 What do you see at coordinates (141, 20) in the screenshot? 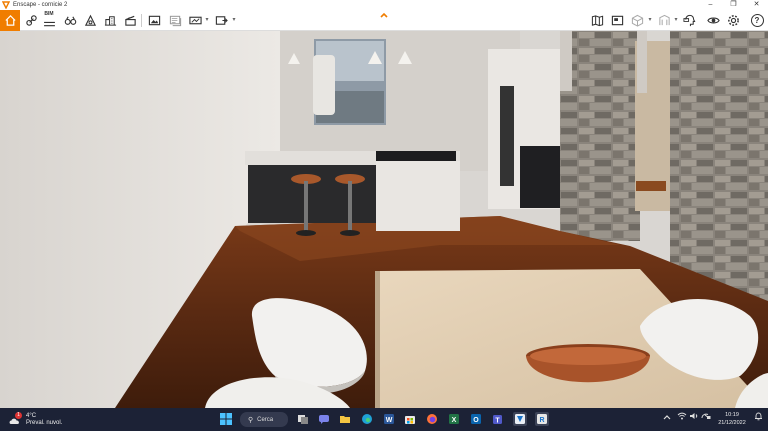
I see `toolbar-divider` at bounding box center [141, 20].